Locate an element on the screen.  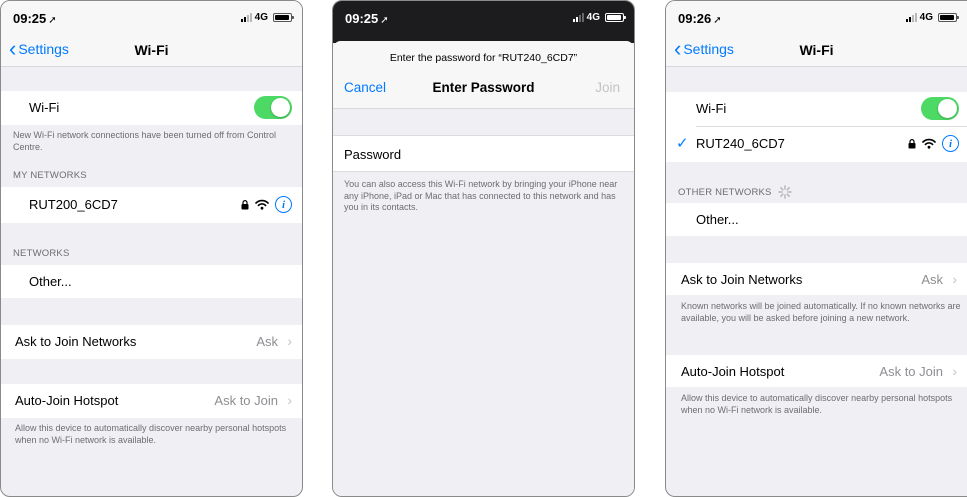
status-bar: 09:26 ➚ 4G is located at coordinates (816, 18).